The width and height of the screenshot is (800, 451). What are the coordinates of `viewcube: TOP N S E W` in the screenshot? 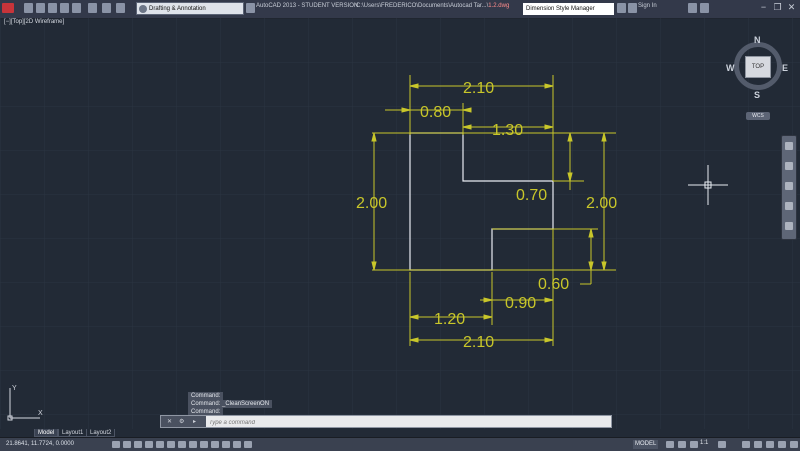 It's located at (758, 67).